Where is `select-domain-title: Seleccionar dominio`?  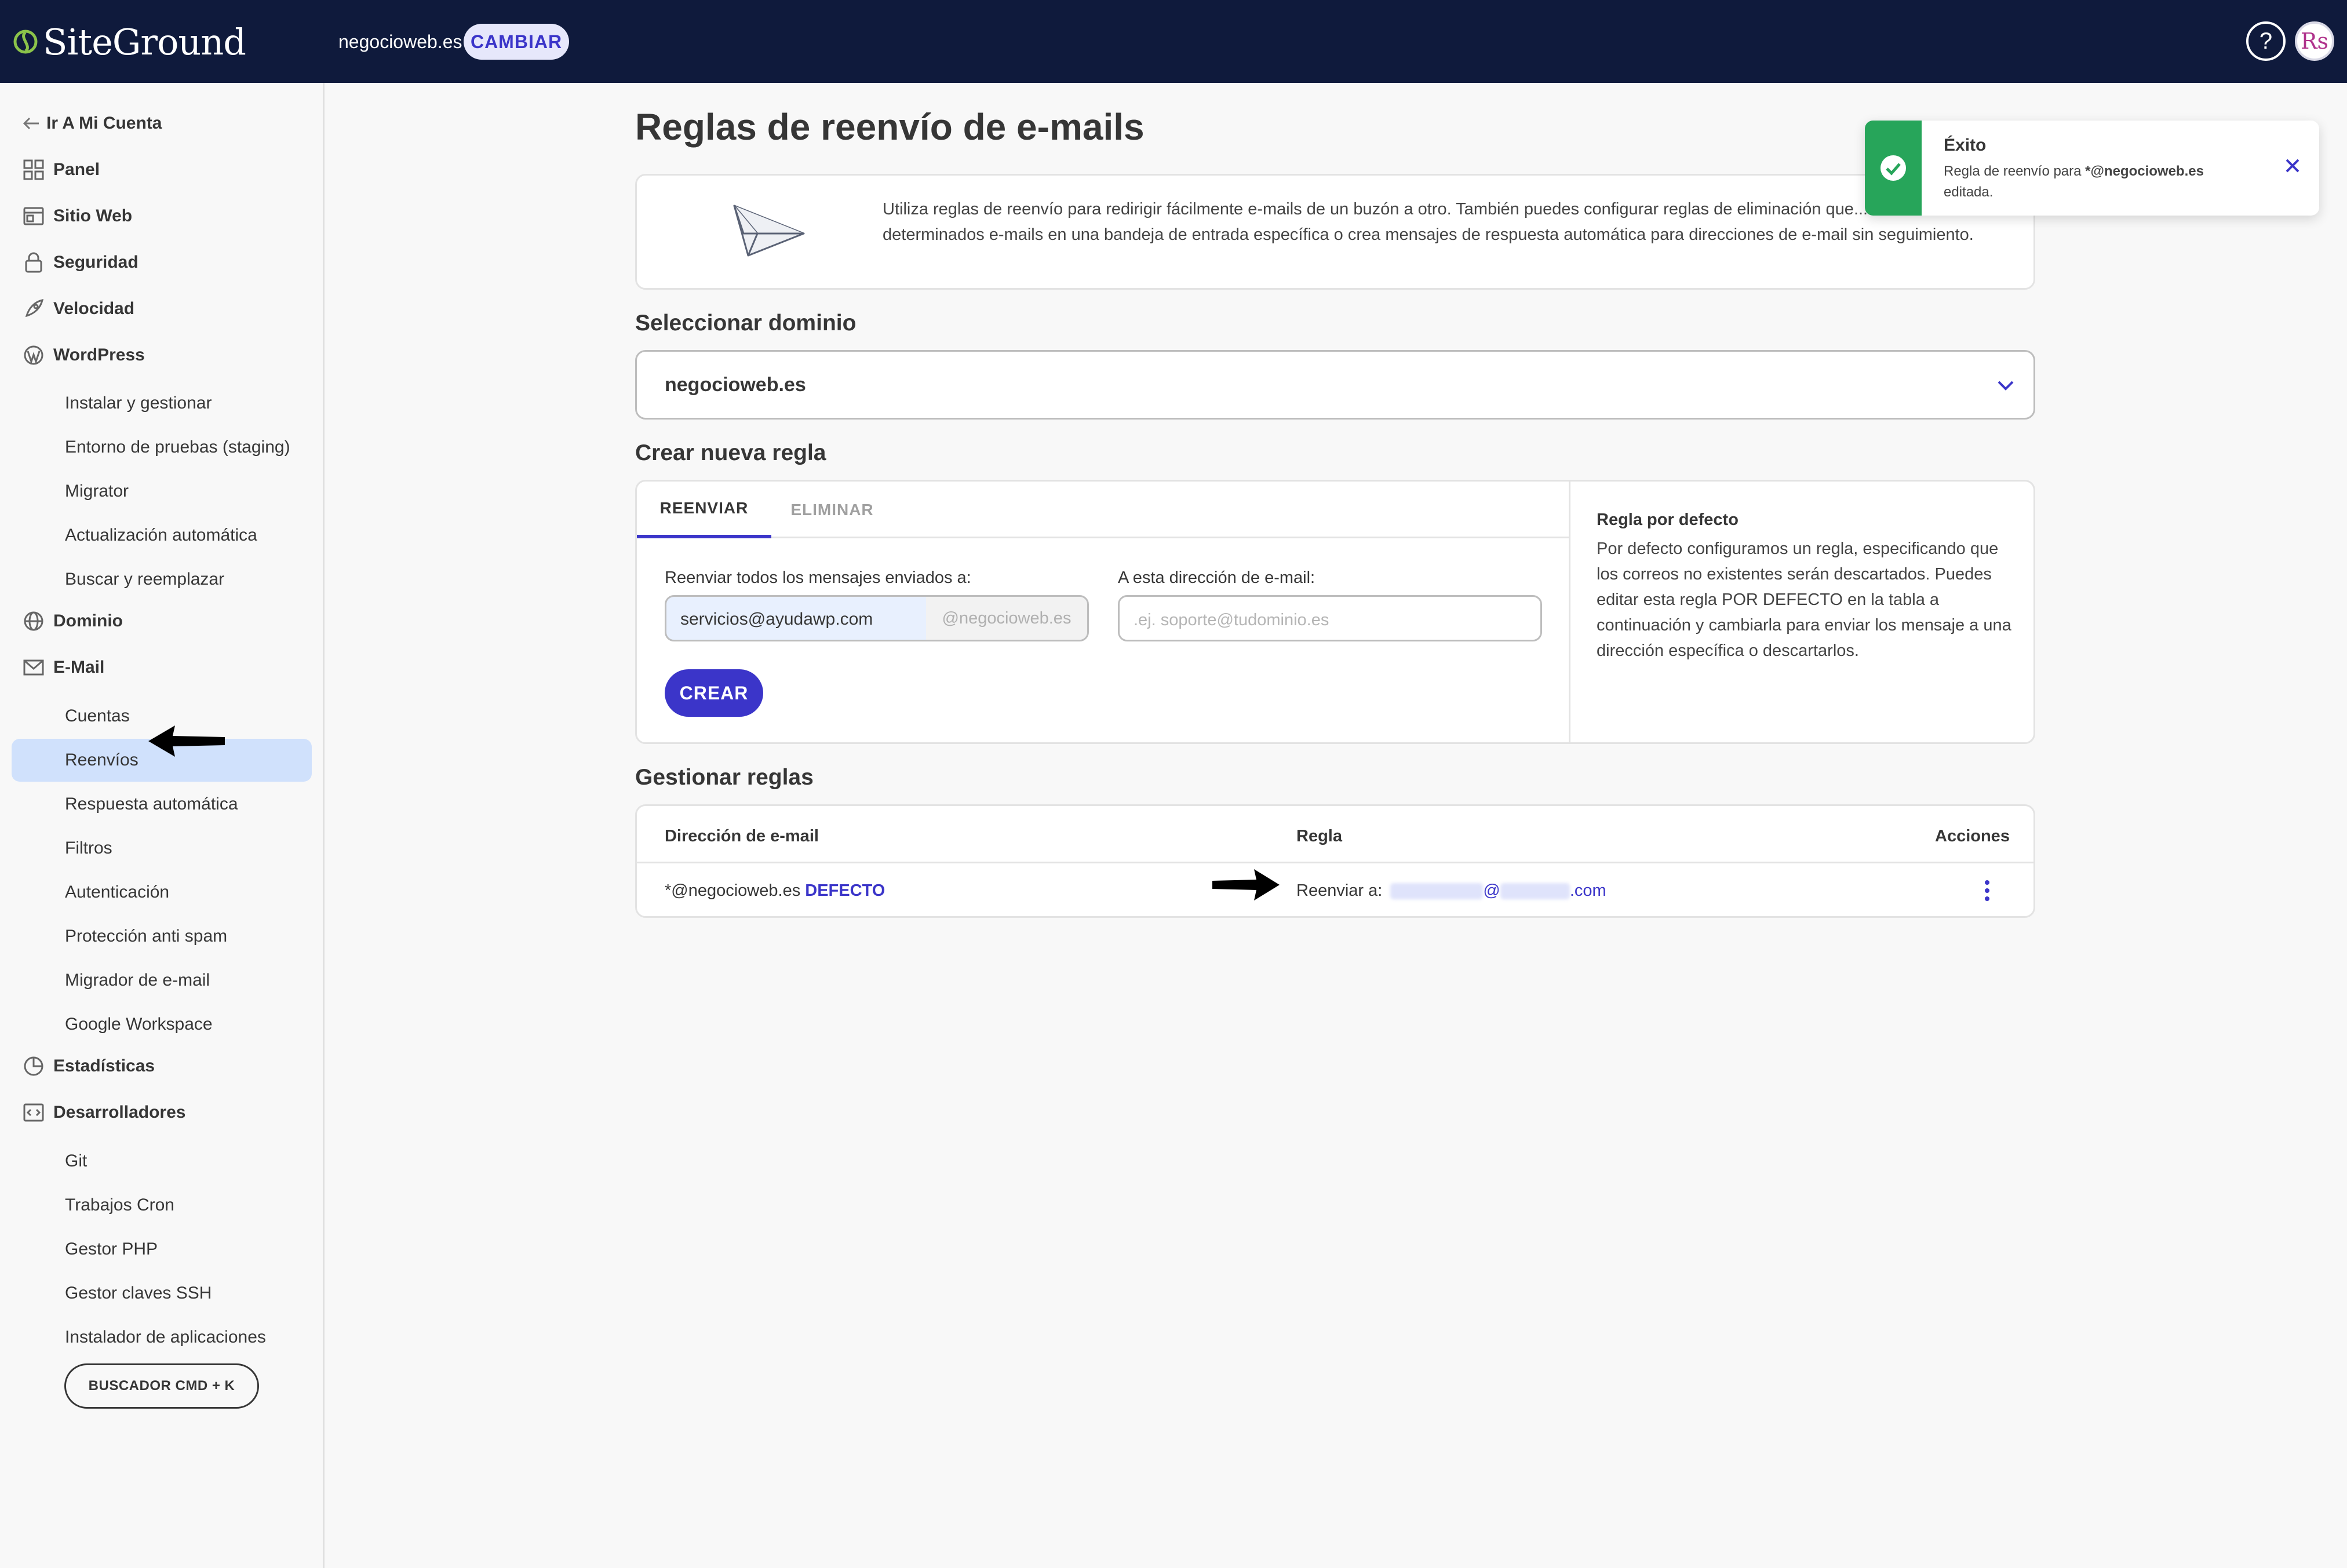
select-domain-title: Seleccionar dominio is located at coordinates (746, 324).